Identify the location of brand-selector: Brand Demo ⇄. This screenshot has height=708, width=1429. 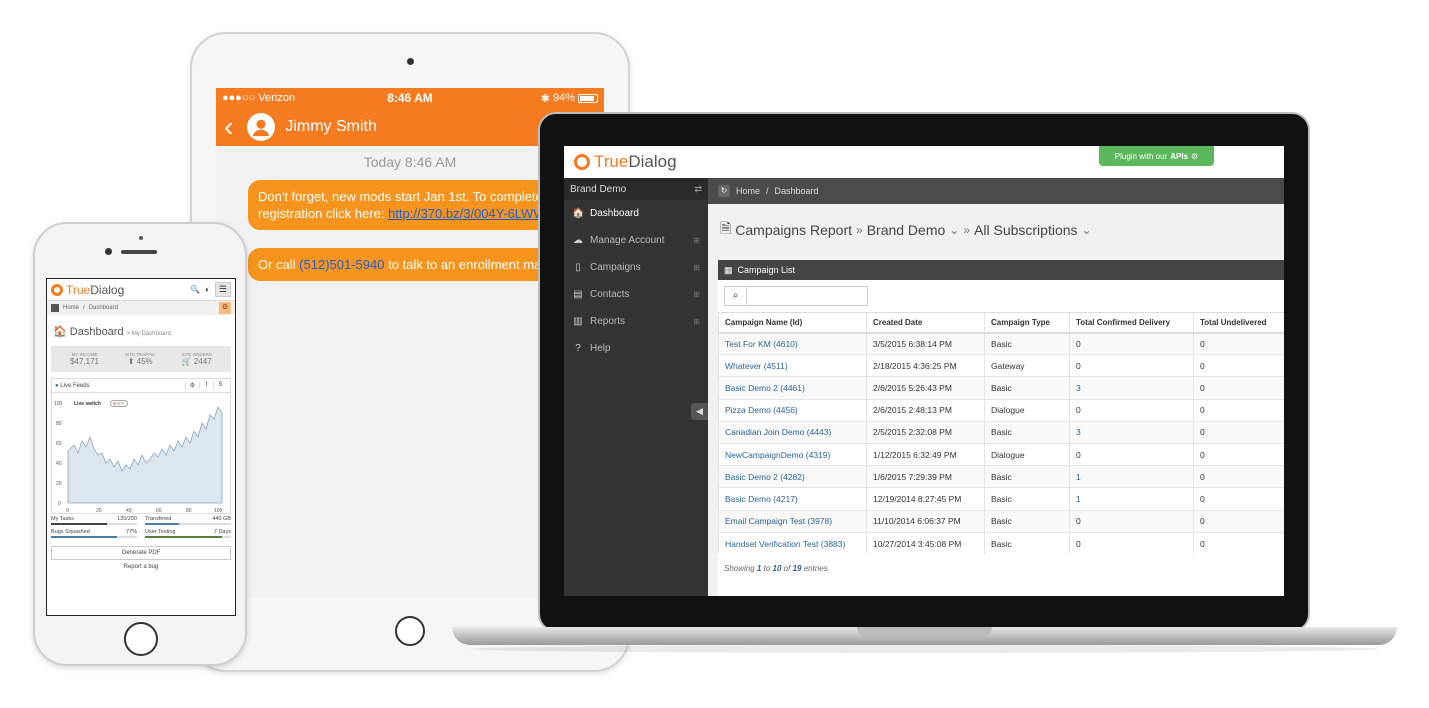
(636, 189).